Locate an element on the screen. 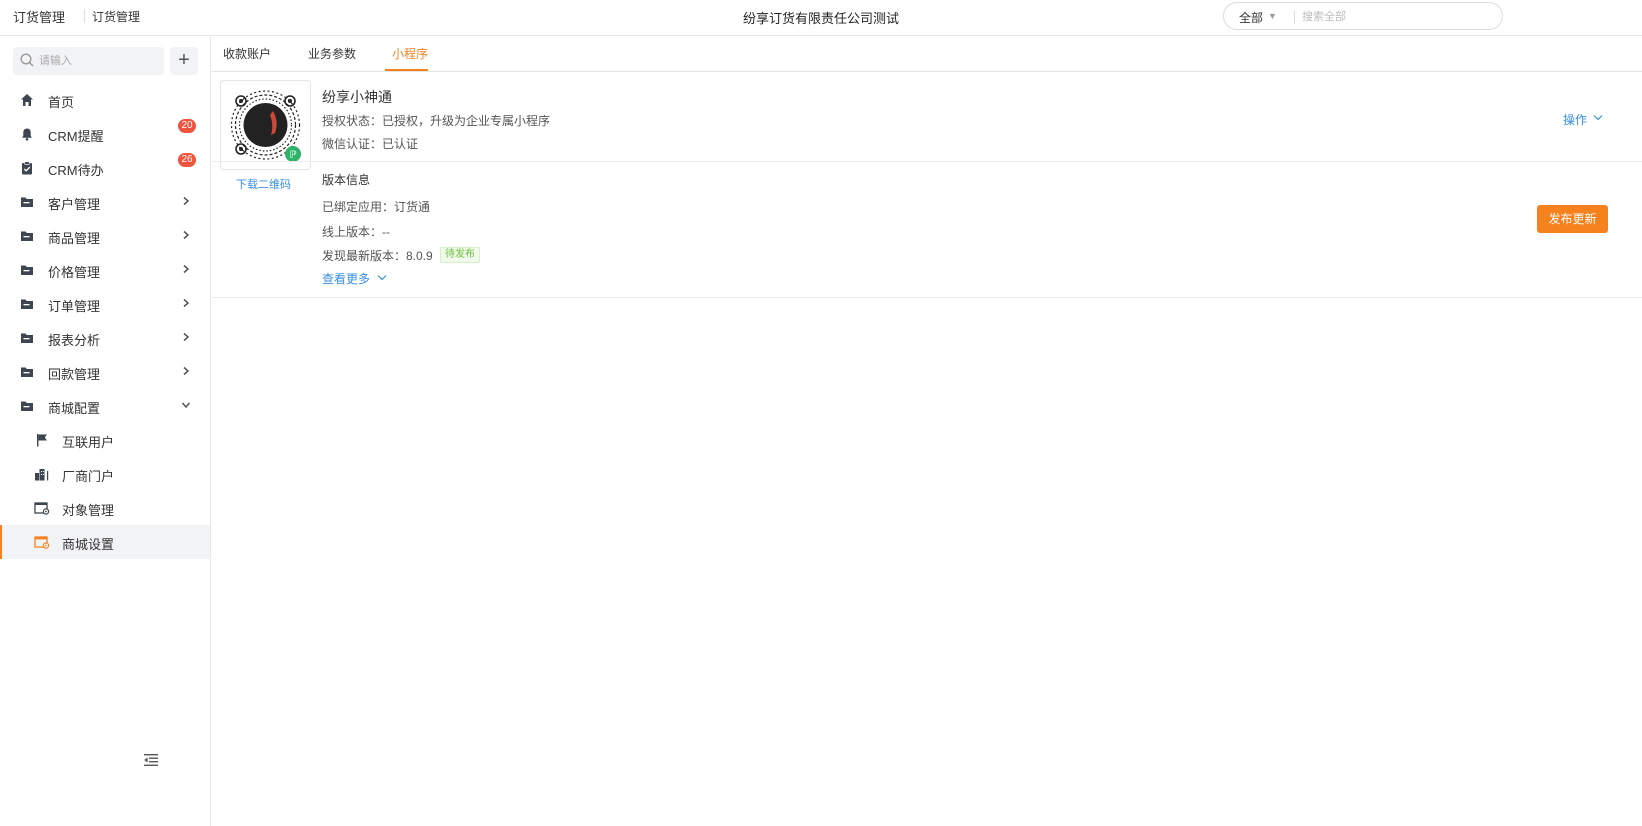 The image size is (1642, 826). sidebar-item-label: 客户管理 is located at coordinates (74, 204).